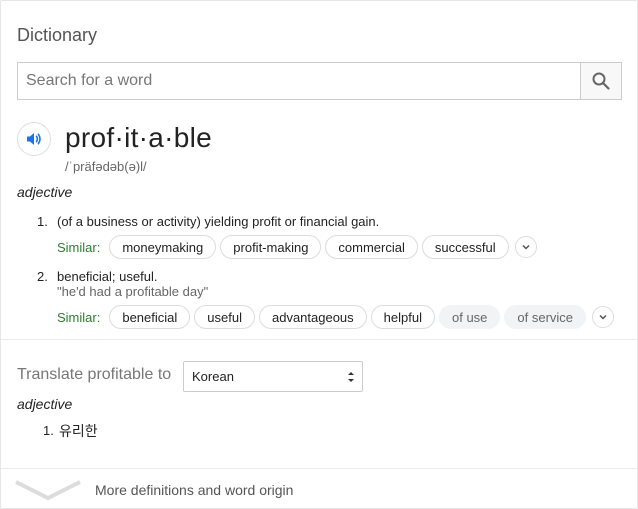 This screenshot has width=638, height=509. I want to click on similar-chip: useful, so click(224, 317).